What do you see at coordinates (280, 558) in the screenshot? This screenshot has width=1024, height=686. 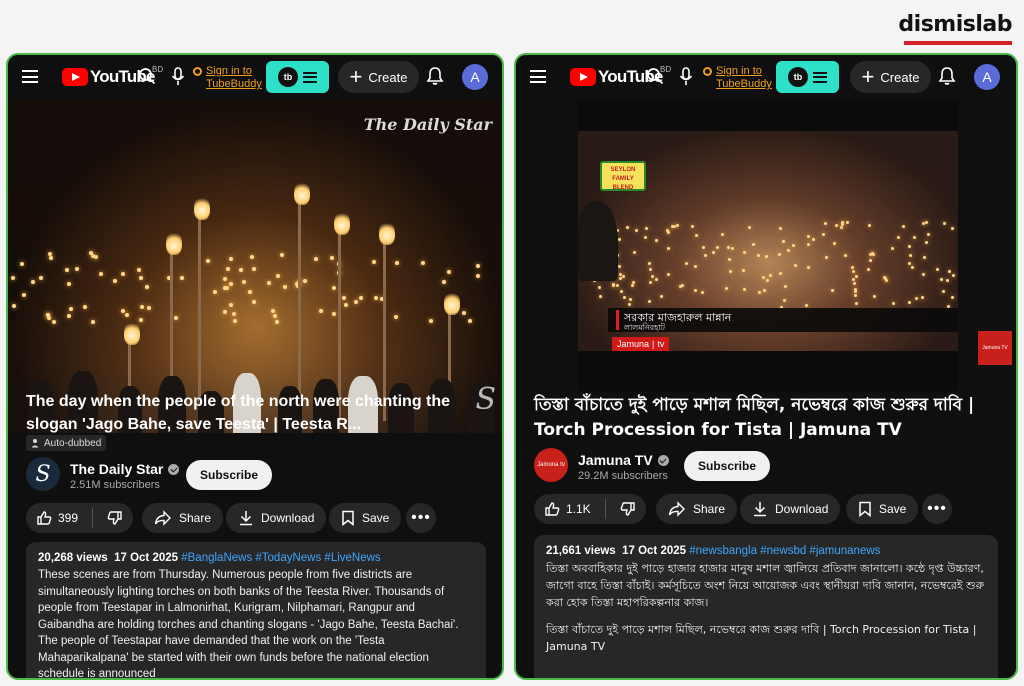 I see `hashtags: #BanglaNews #TodayNews #LiveNews` at bounding box center [280, 558].